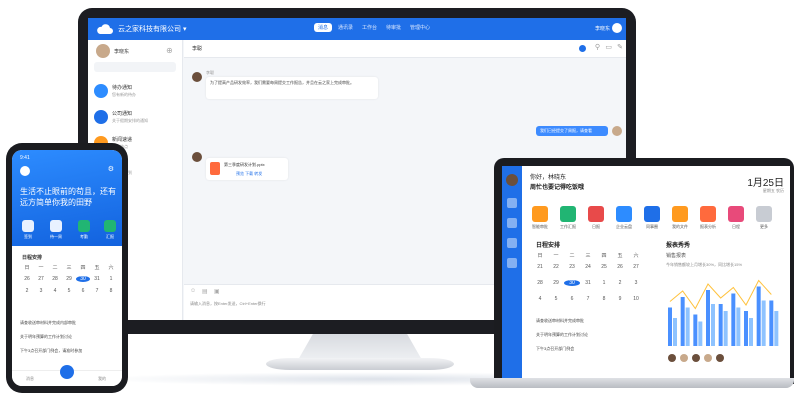  Describe the element at coordinates (56, 226) in the screenshot. I see `week-icon` at that location.